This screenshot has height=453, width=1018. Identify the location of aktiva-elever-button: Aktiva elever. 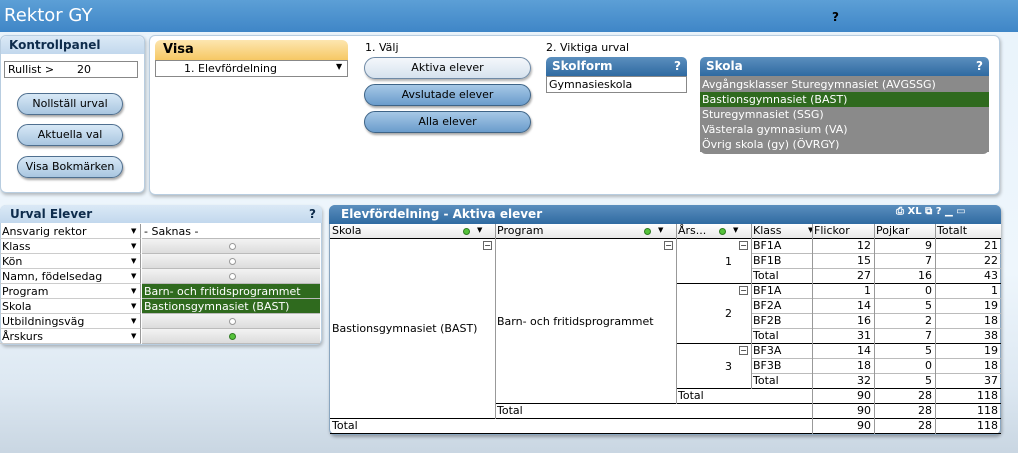
(447, 68).